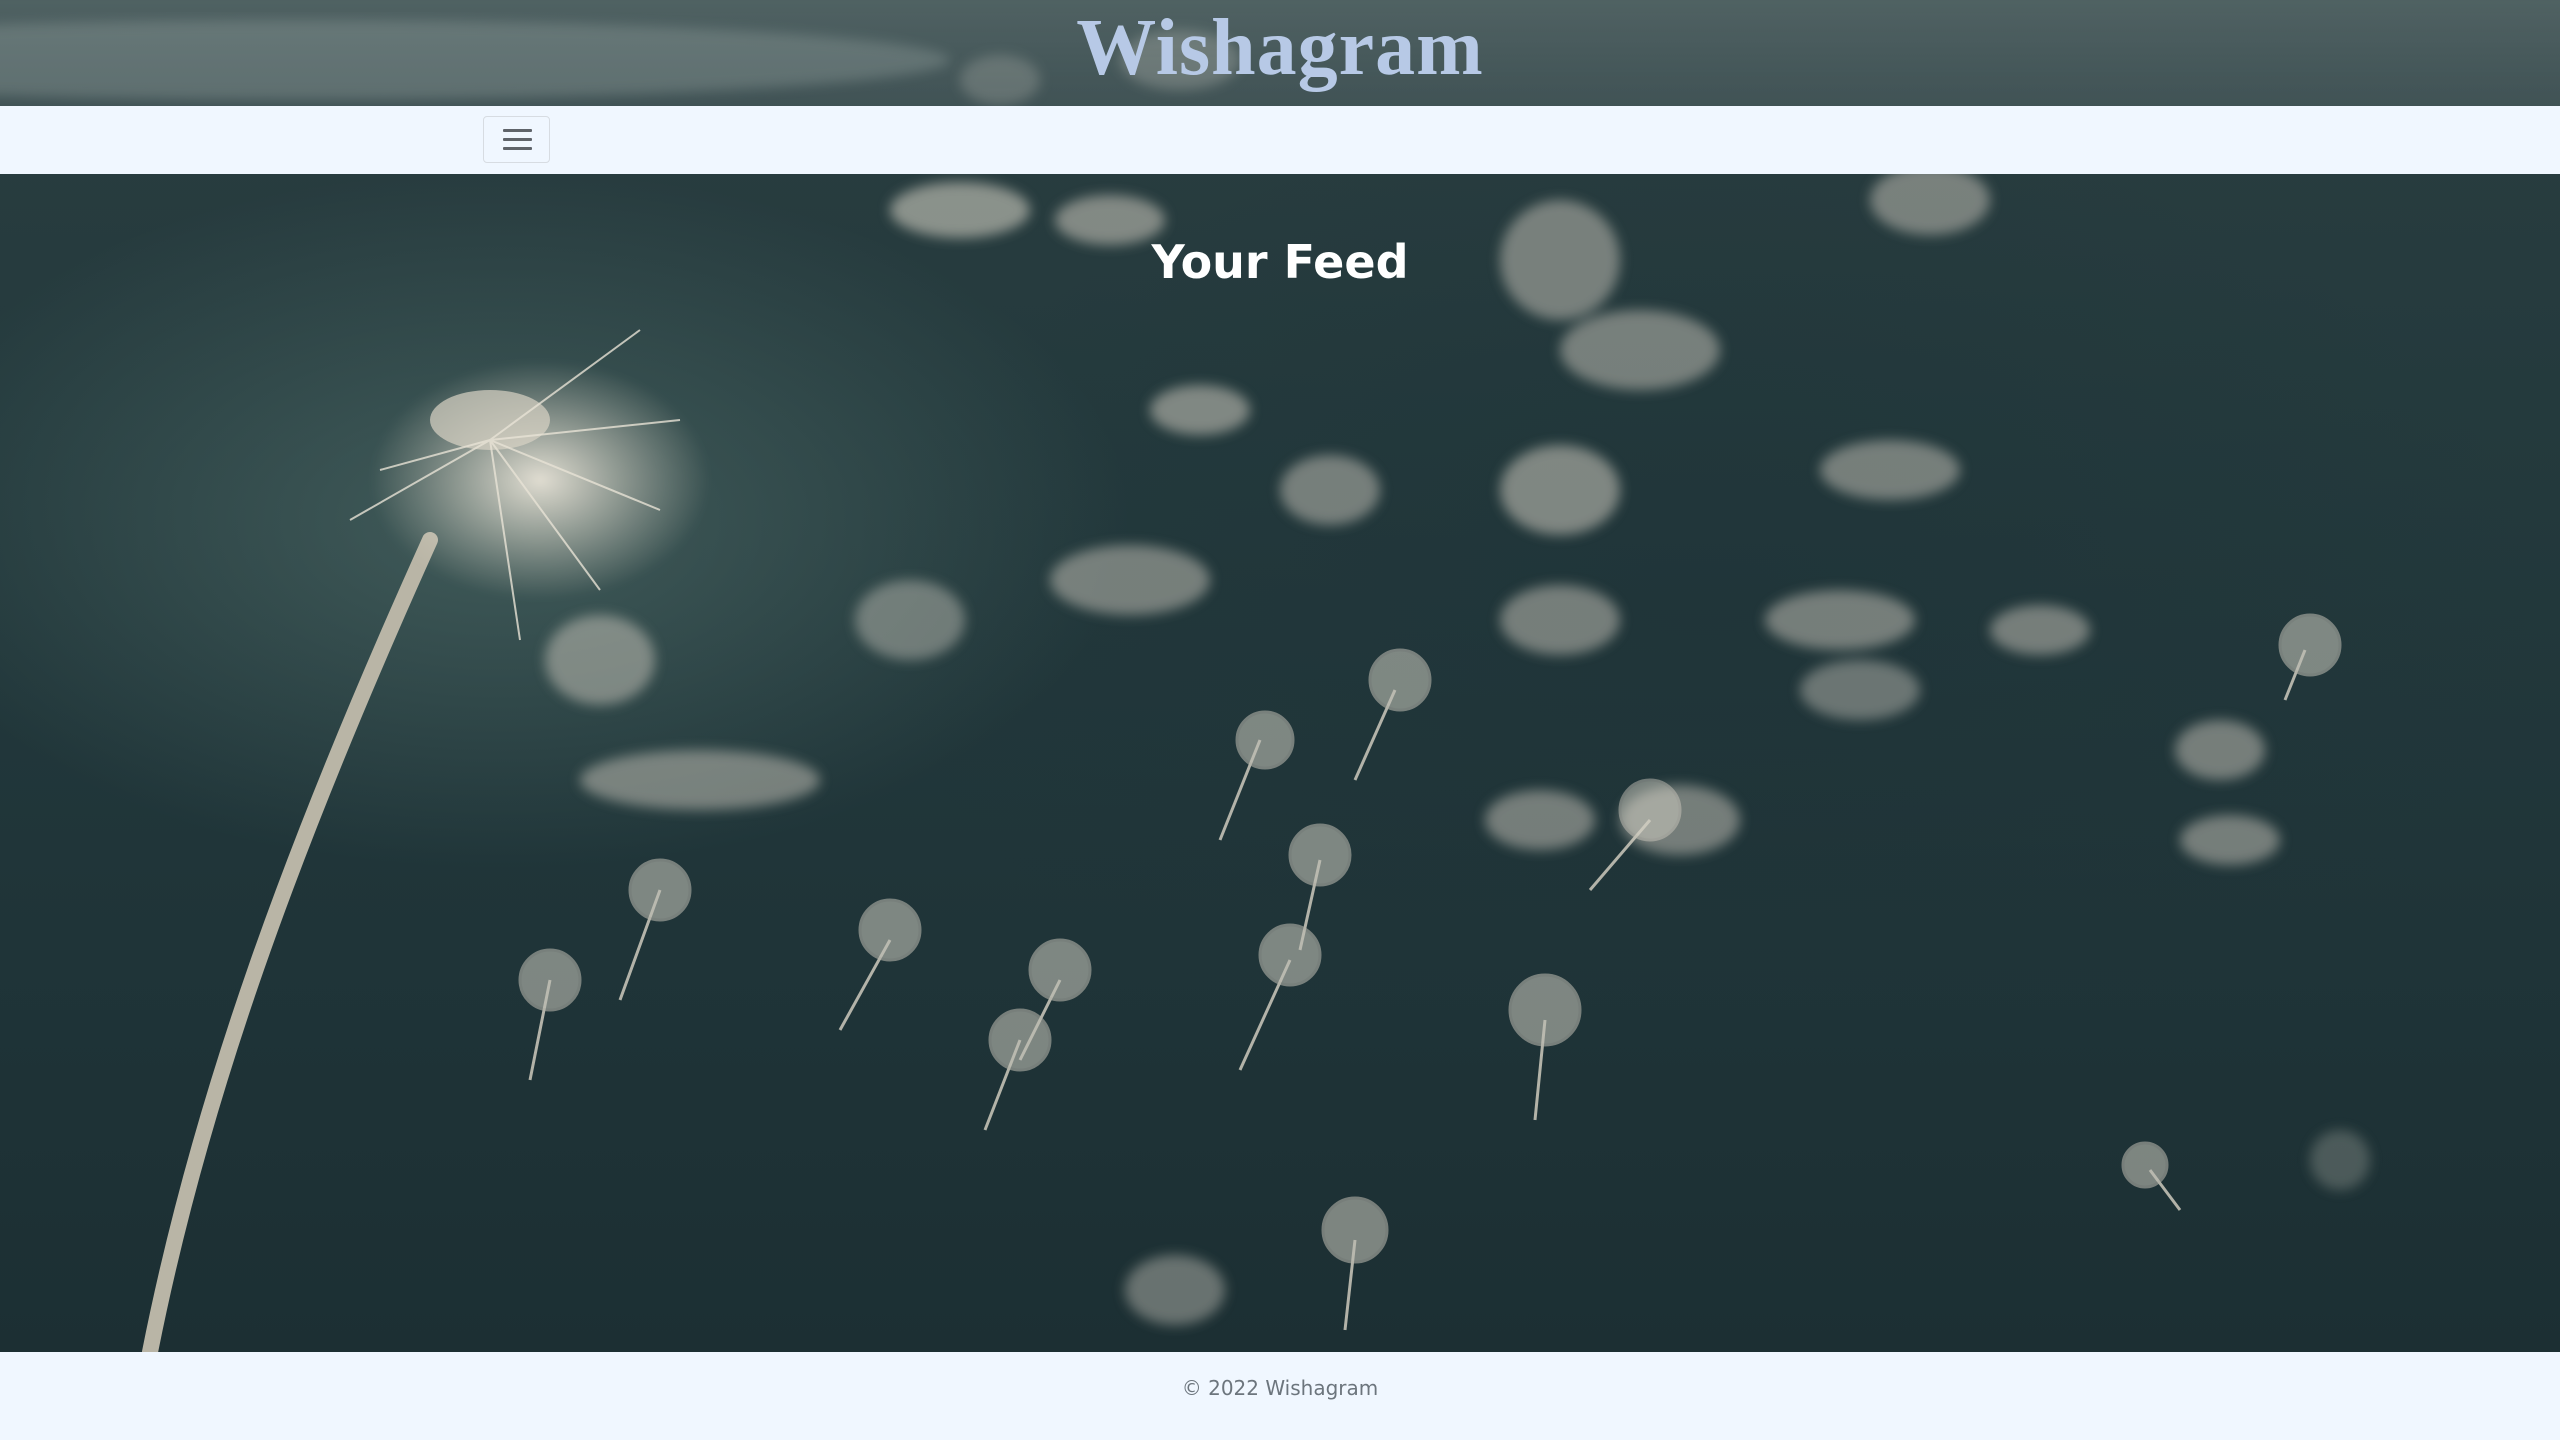  Describe the element at coordinates (516, 139) in the screenshot. I see `navbar-toggle-button` at that location.